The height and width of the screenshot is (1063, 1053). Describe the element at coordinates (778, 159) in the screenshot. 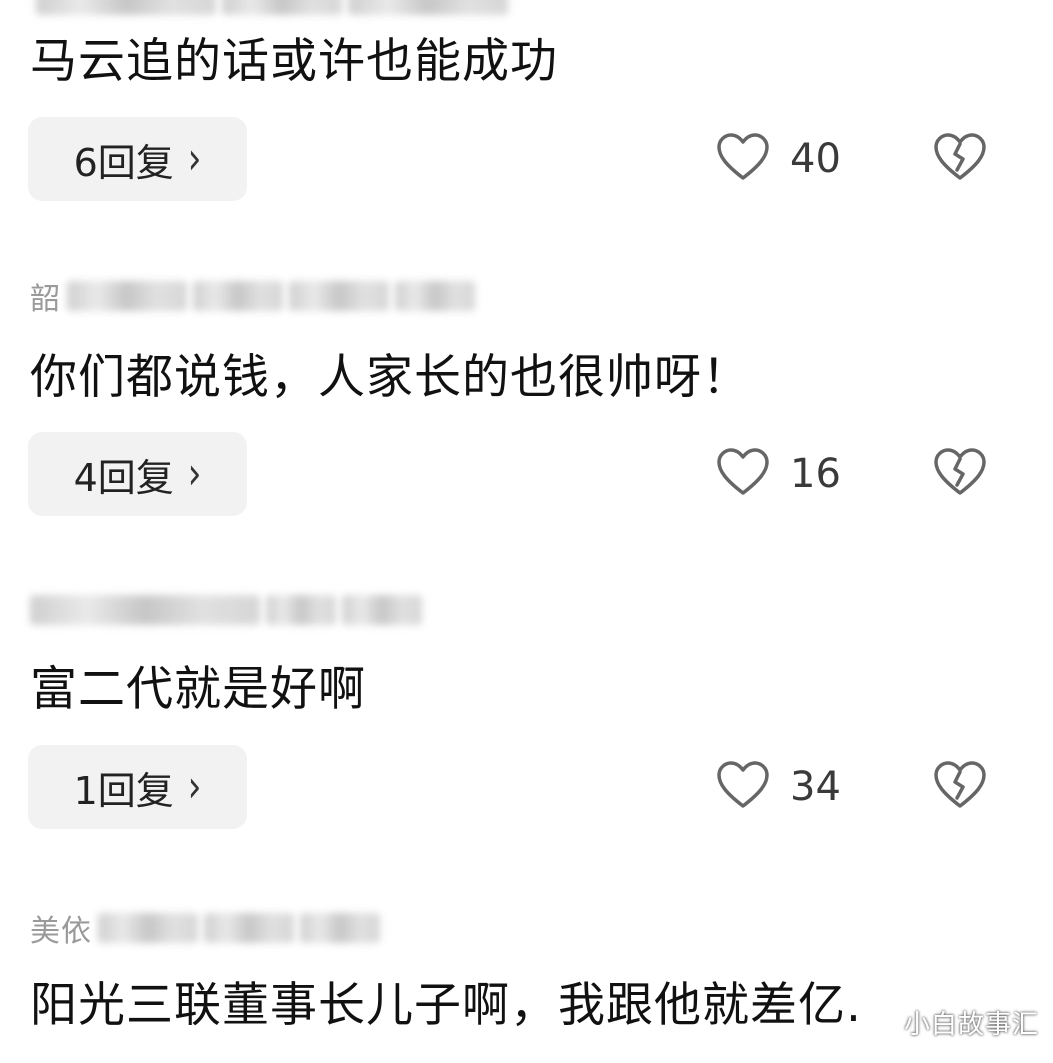

I see `like-button: 40` at that location.